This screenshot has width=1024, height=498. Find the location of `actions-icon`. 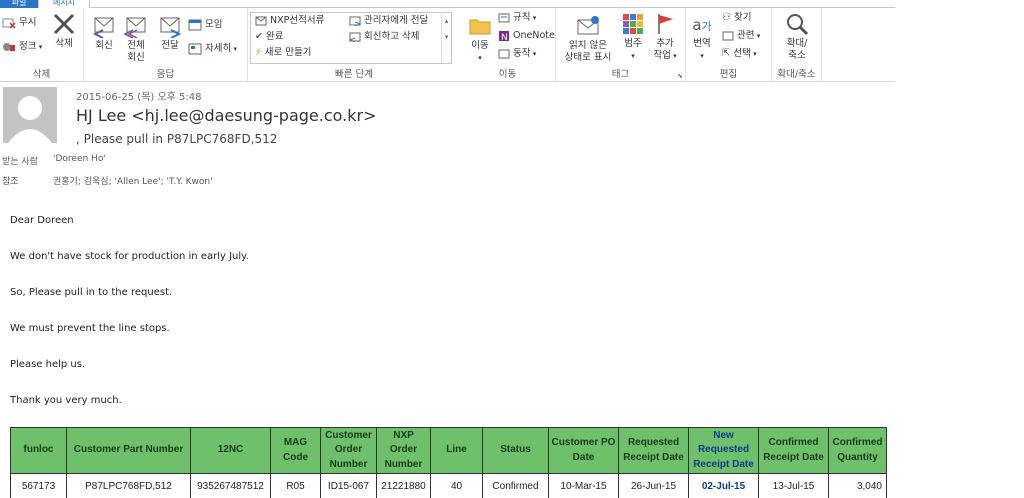

actions-icon is located at coordinates (504, 53).